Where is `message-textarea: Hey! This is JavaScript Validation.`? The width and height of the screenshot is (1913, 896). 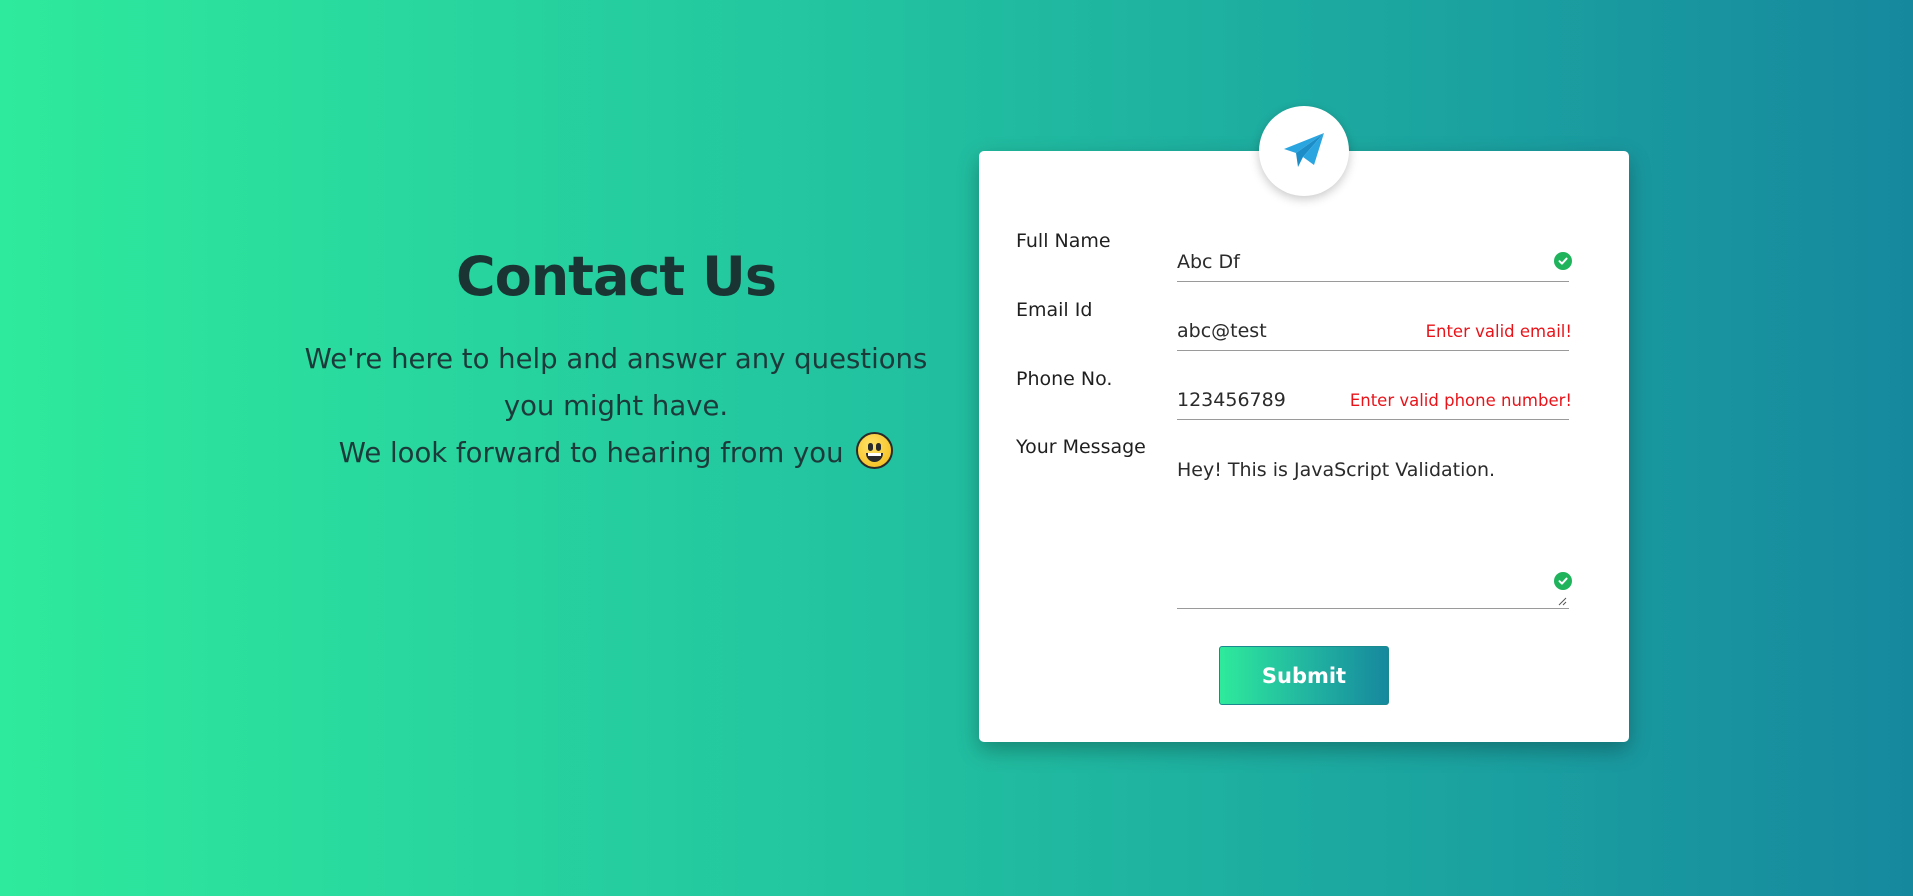
message-textarea: Hey! This is JavaScript Validation. is located at coordinates (1373, 532).